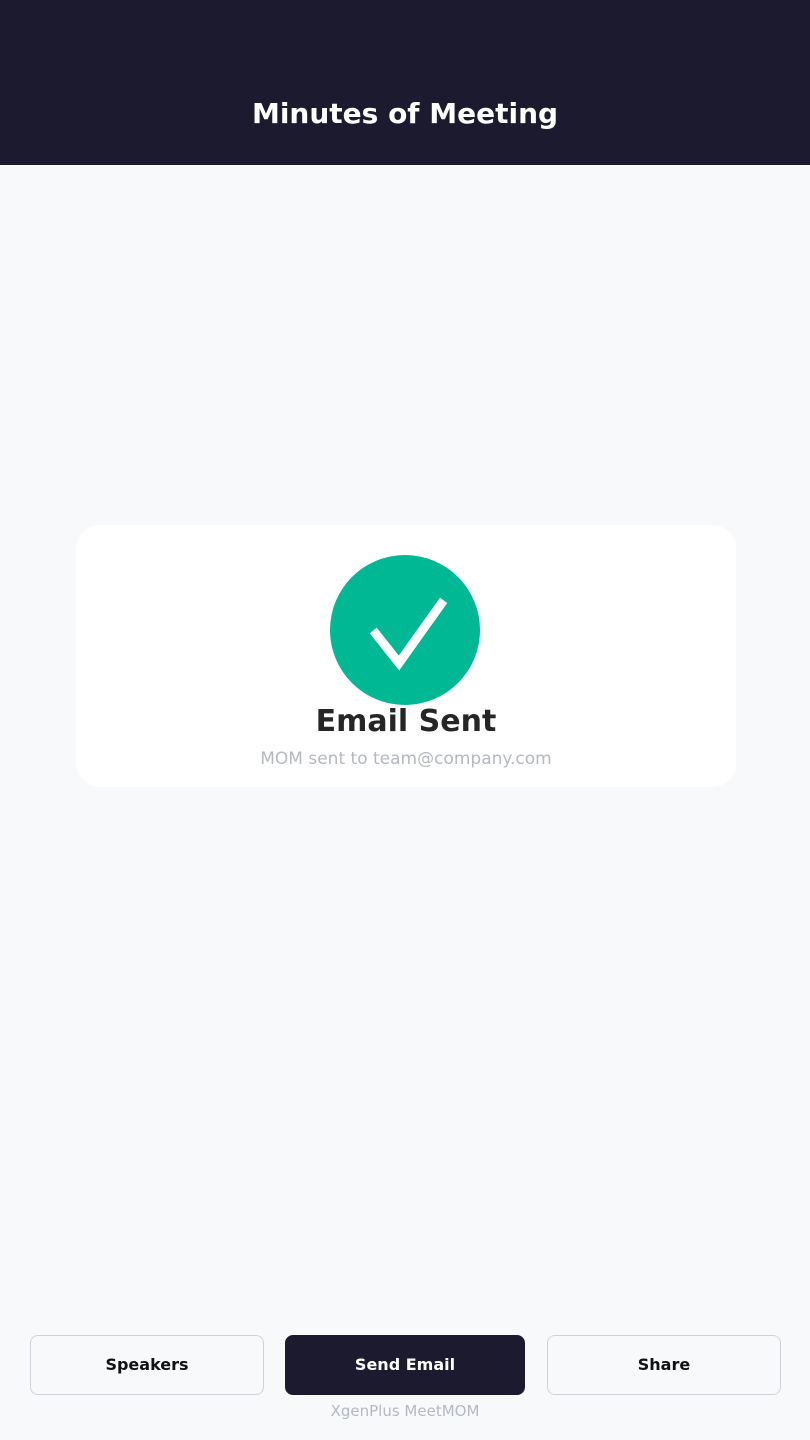 The height and width of the screenshot is (1440, 810). Describe the element at coordinates (405, 1365) in the screenshot. I see `send-email-button: Send Email` at that location.